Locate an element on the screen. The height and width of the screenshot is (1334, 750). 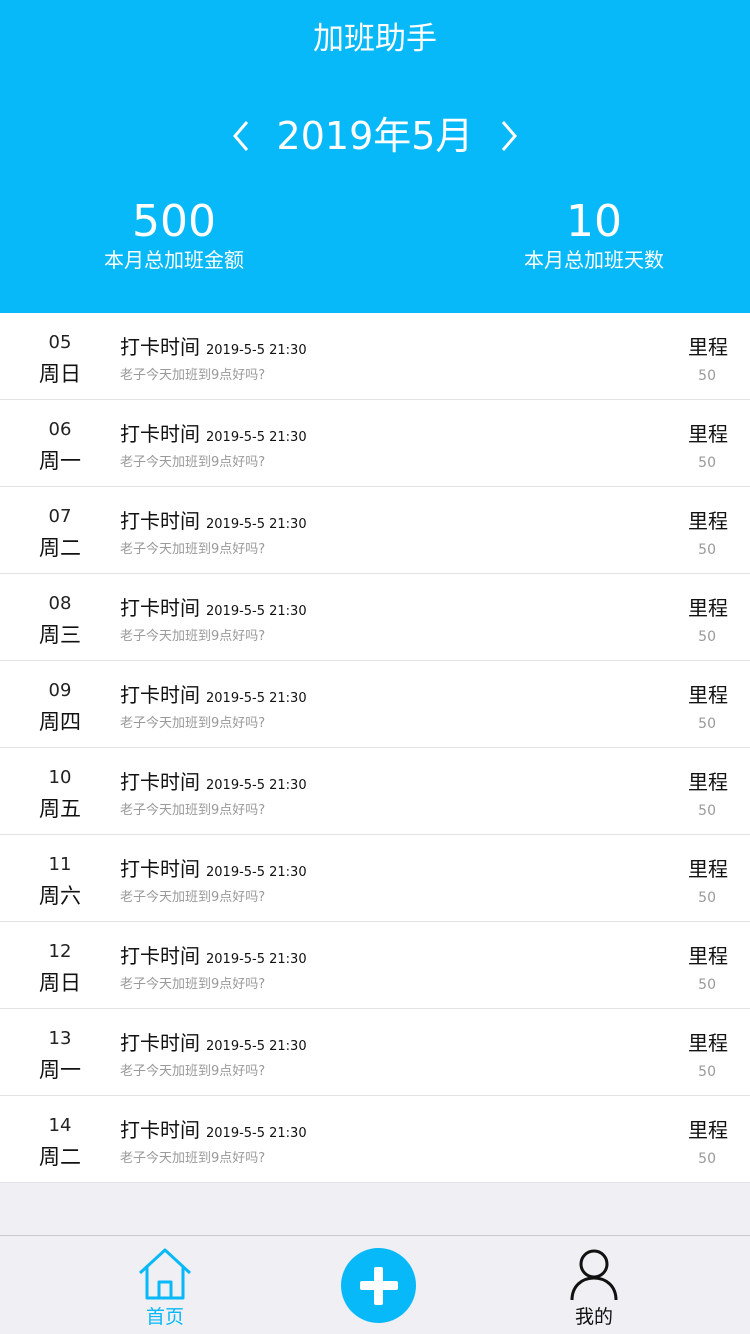
app-title: 加班助手 is located at coordinates (375, 39).